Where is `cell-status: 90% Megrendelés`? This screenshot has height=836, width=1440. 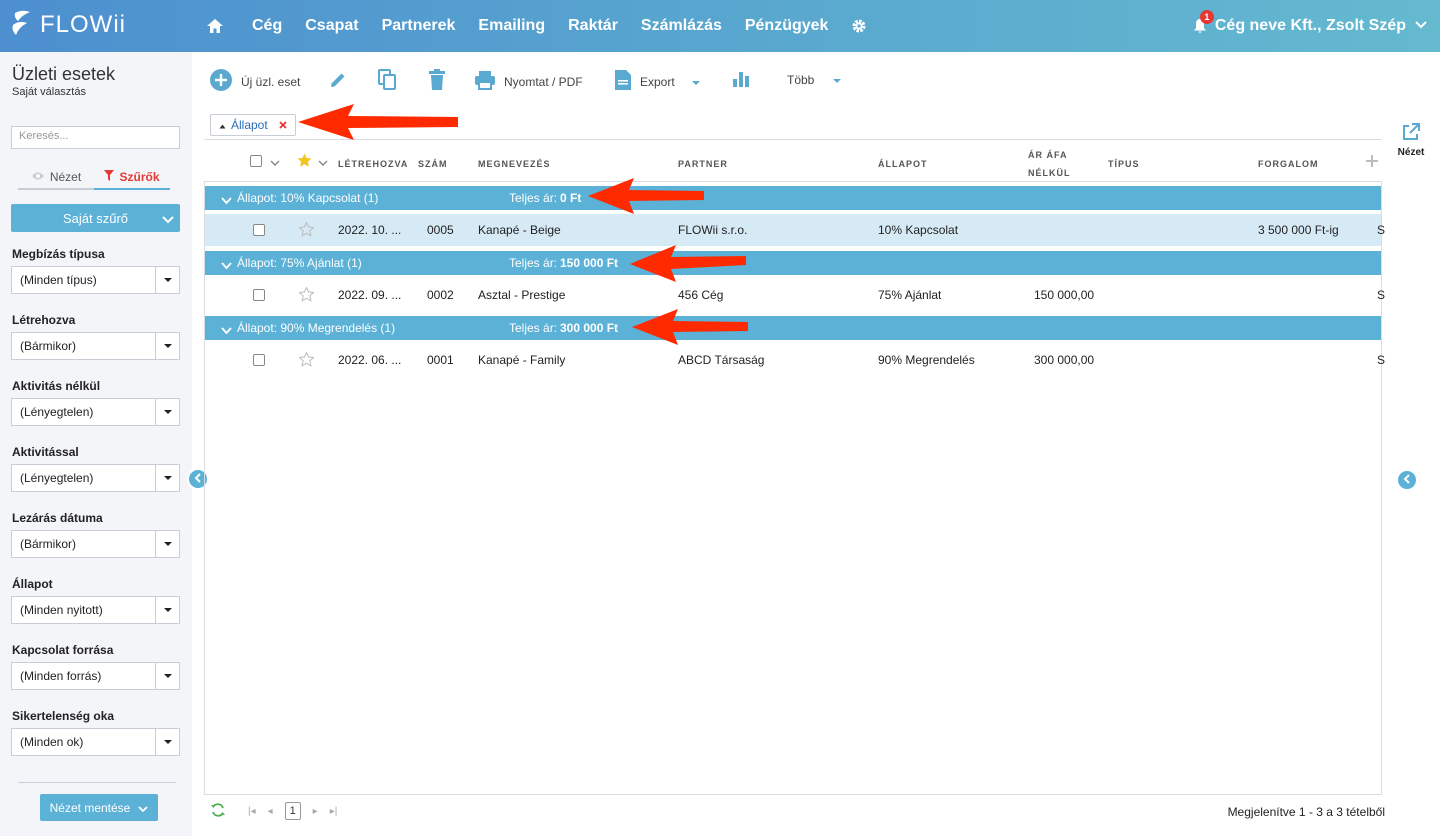
cell-status: 90% Megrendelés is located at coordinates (926, 360).